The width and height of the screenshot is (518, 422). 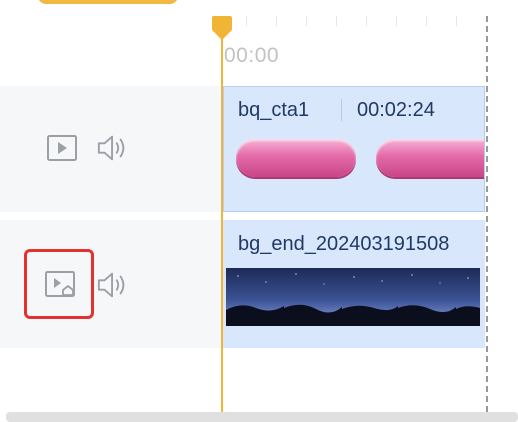 What do you see at coordinates (274, 110) in the screenshot?
I see `clip-name: bq_cta1` at bounding box center [274, 110].